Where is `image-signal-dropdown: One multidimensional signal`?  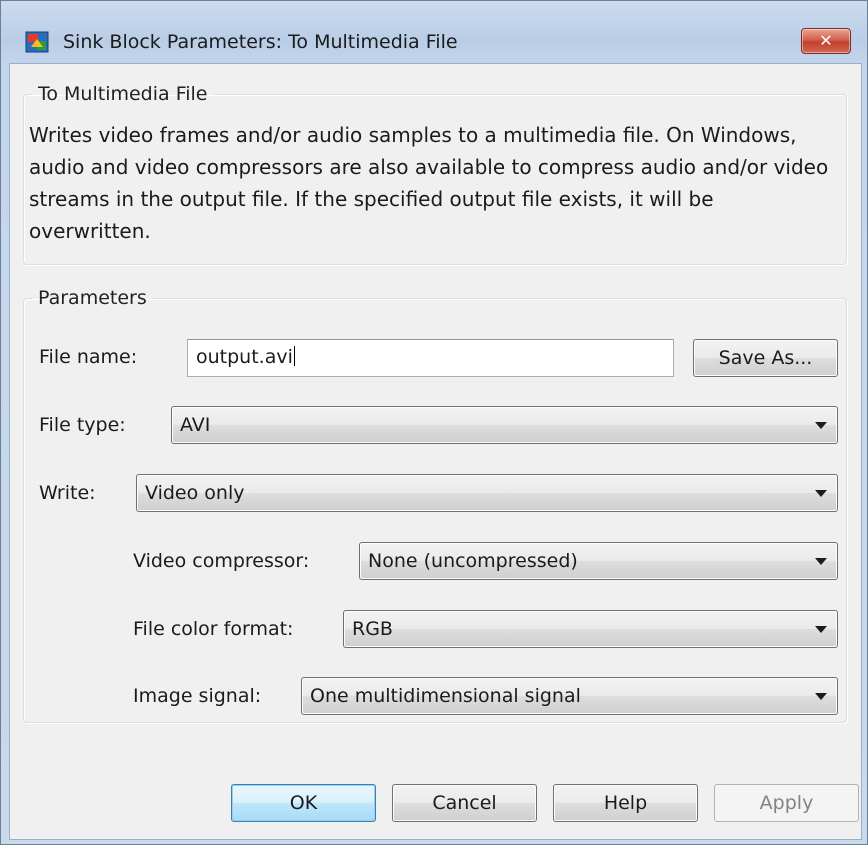
image-signal-dropdown: One multidimensional signal is located at coordinates (569, 696).